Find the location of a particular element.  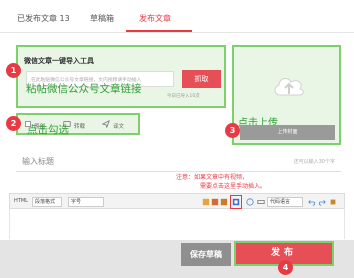

cloud-upload-icon is located at coordinates (289, 86).